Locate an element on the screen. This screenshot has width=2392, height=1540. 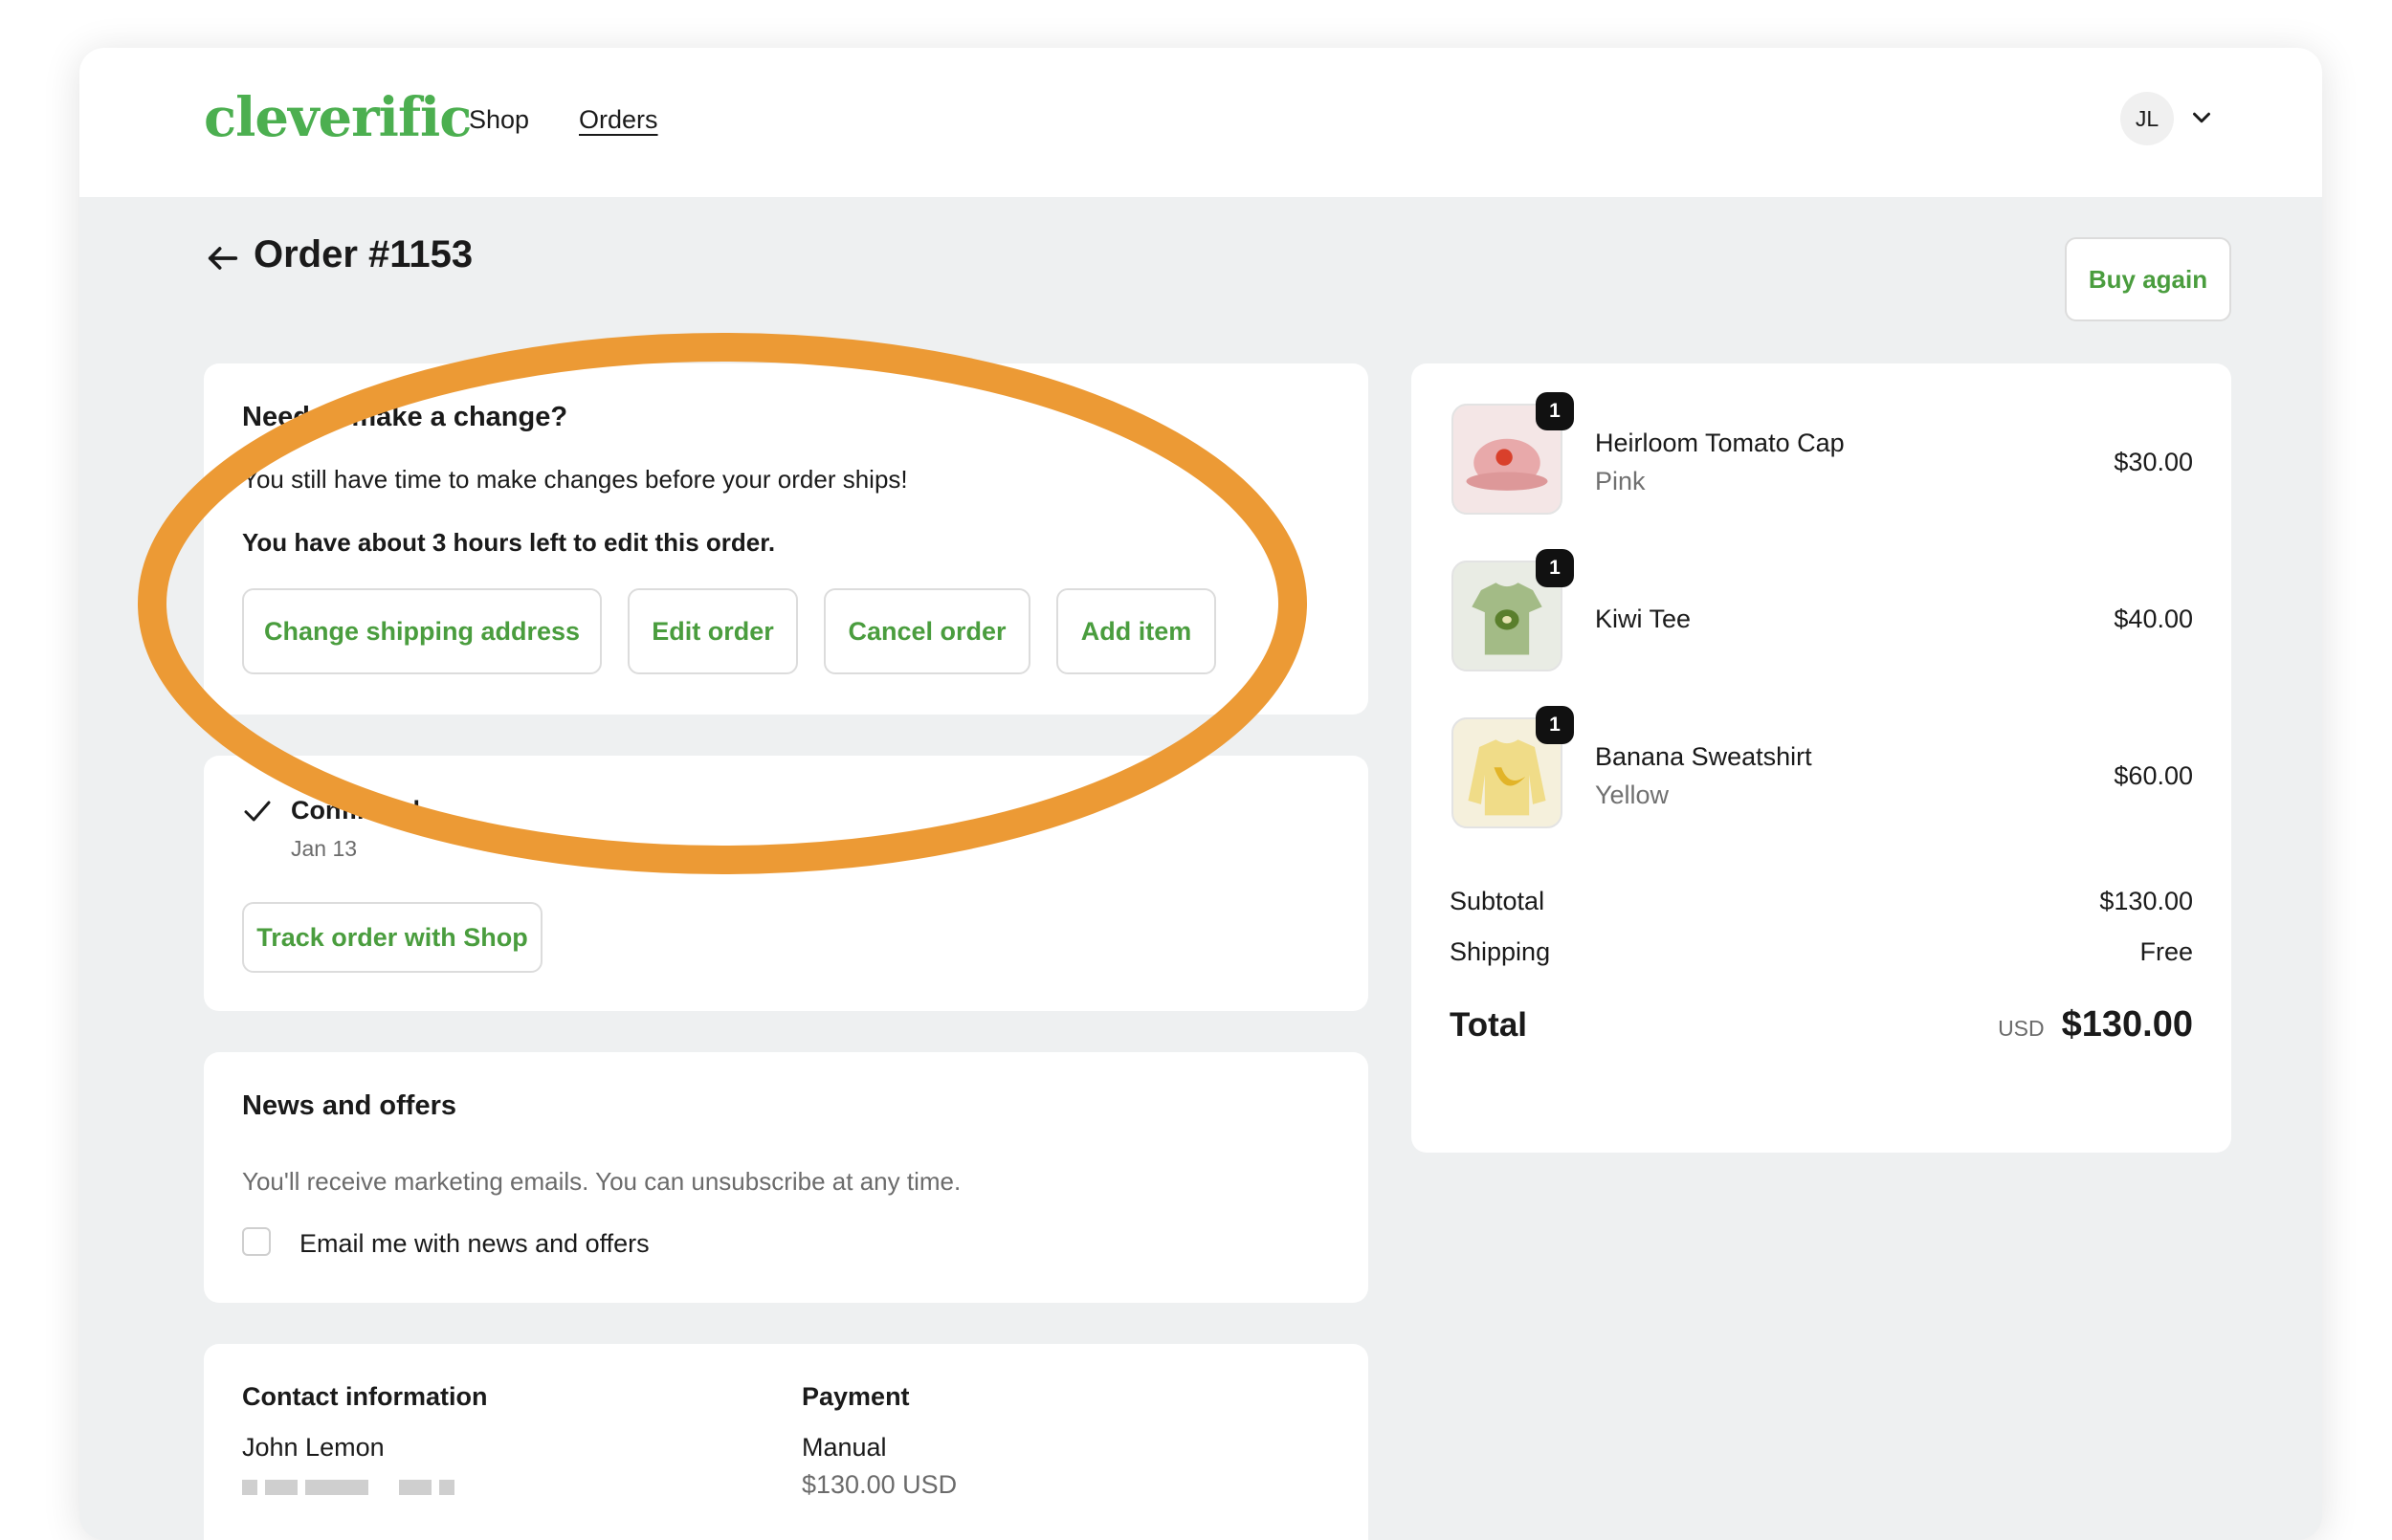
product-price: $40.00 is located at coordinates (2154, 619).